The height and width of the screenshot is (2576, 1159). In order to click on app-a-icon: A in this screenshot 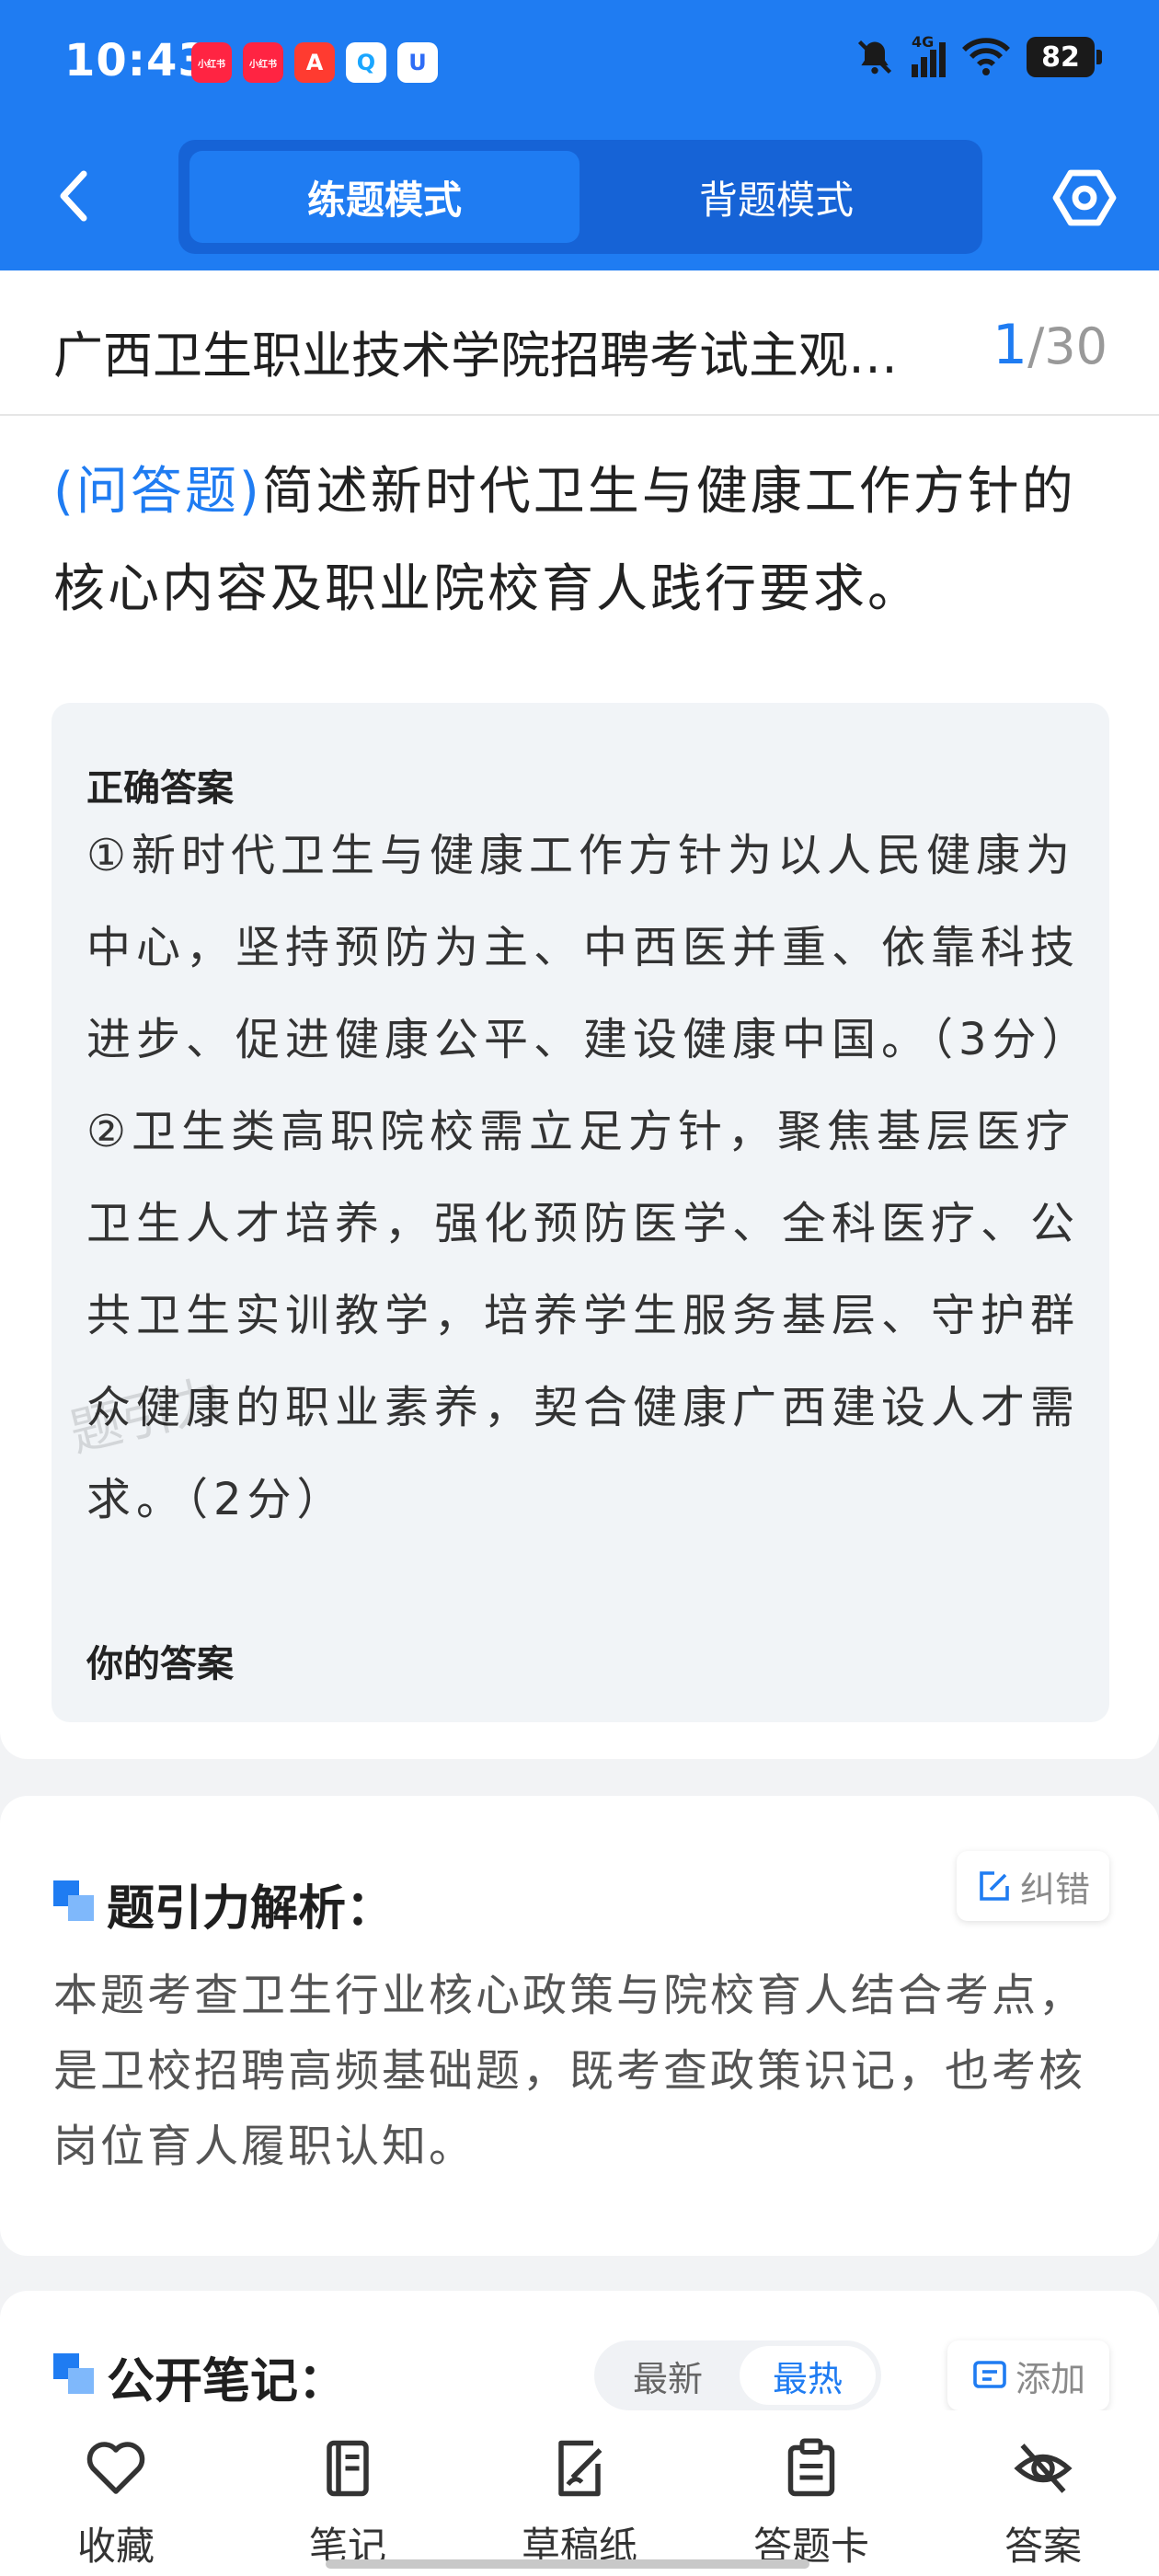, I will do `click(314, 62)`.